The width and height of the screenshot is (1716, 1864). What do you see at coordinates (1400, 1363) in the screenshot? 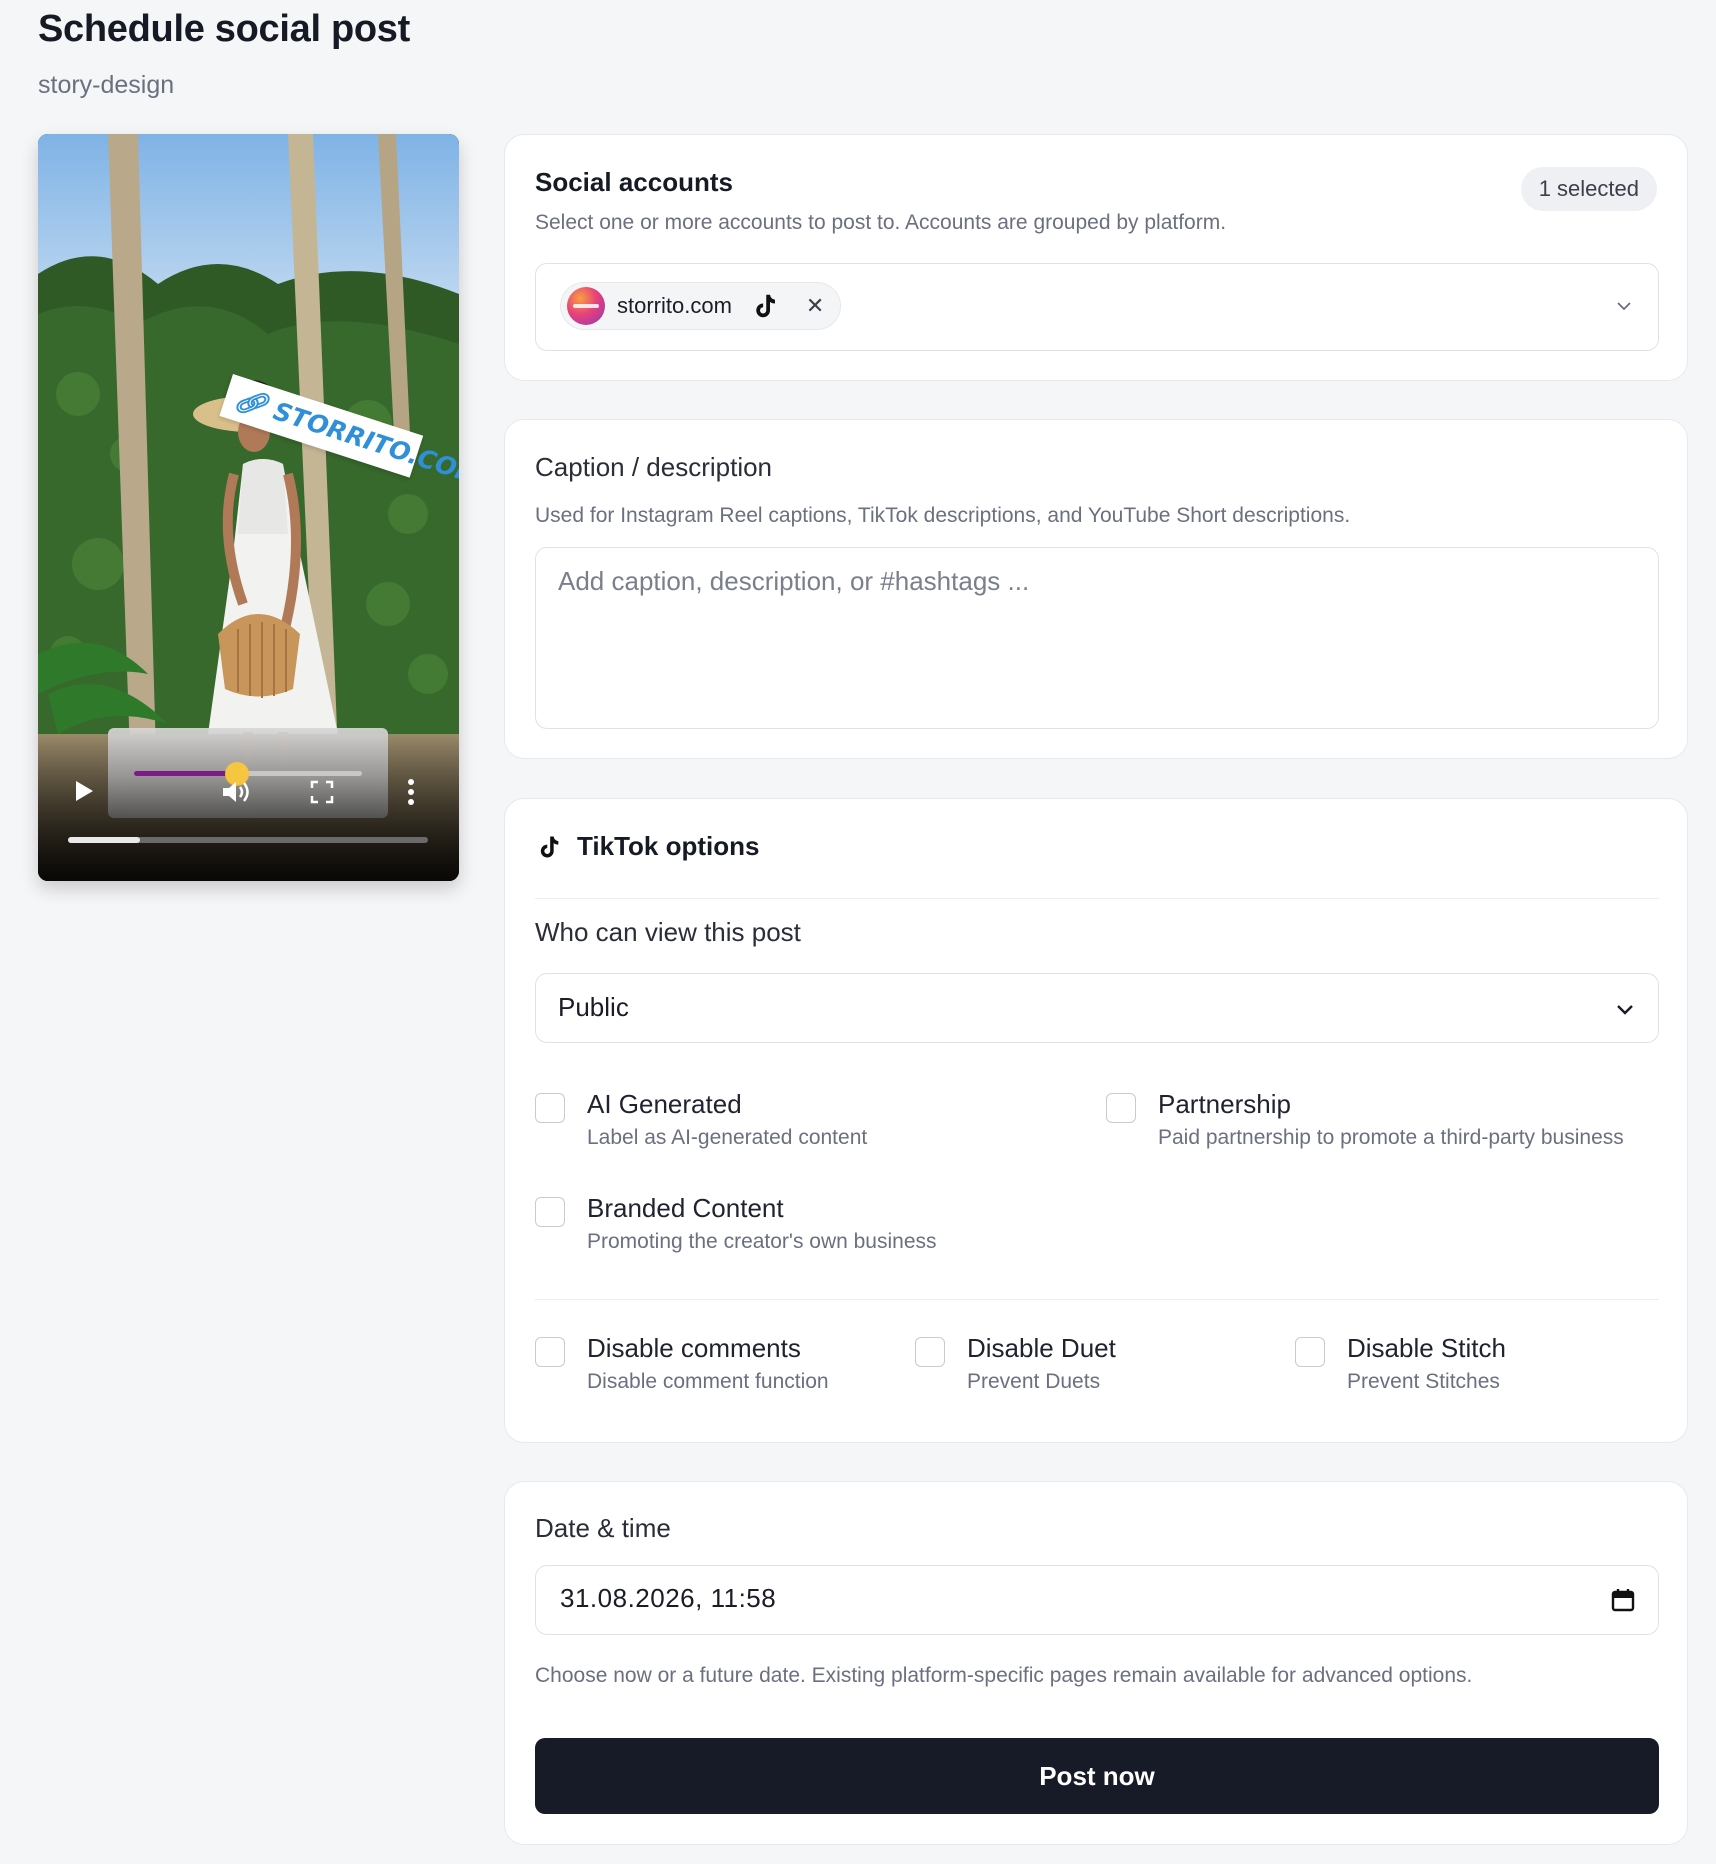
I see `disable-stitch-option: Disable Stitch Prevent Stitches` at bounding box center [1400, 1363].